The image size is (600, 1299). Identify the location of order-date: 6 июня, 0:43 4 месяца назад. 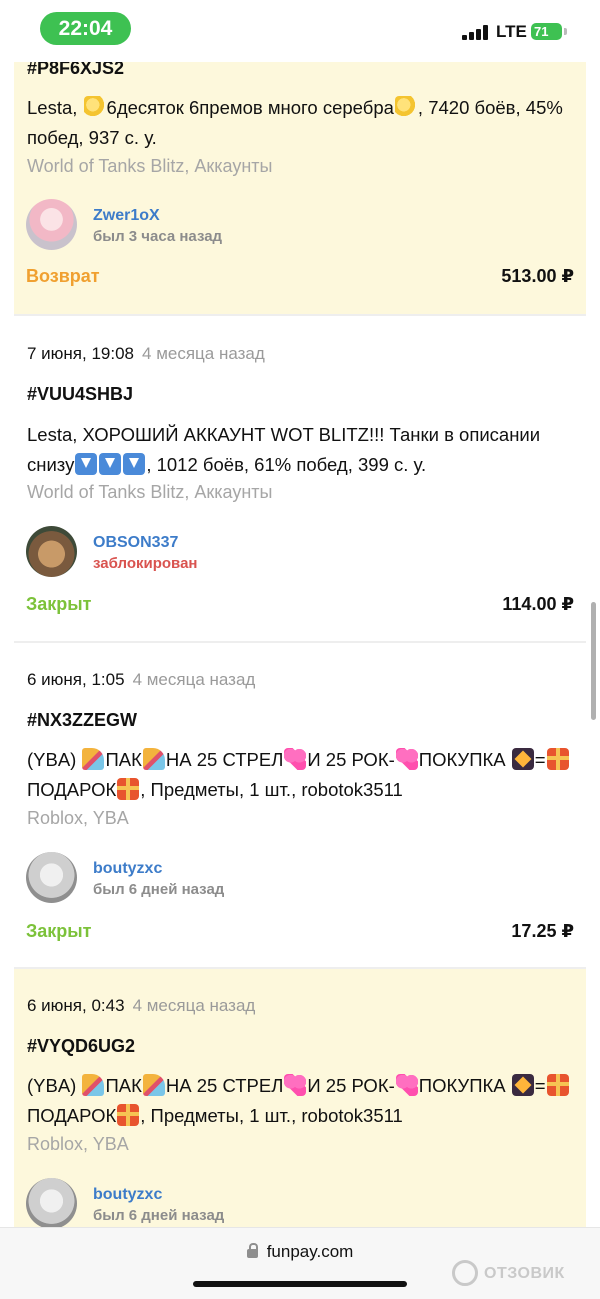
(141, 1005).